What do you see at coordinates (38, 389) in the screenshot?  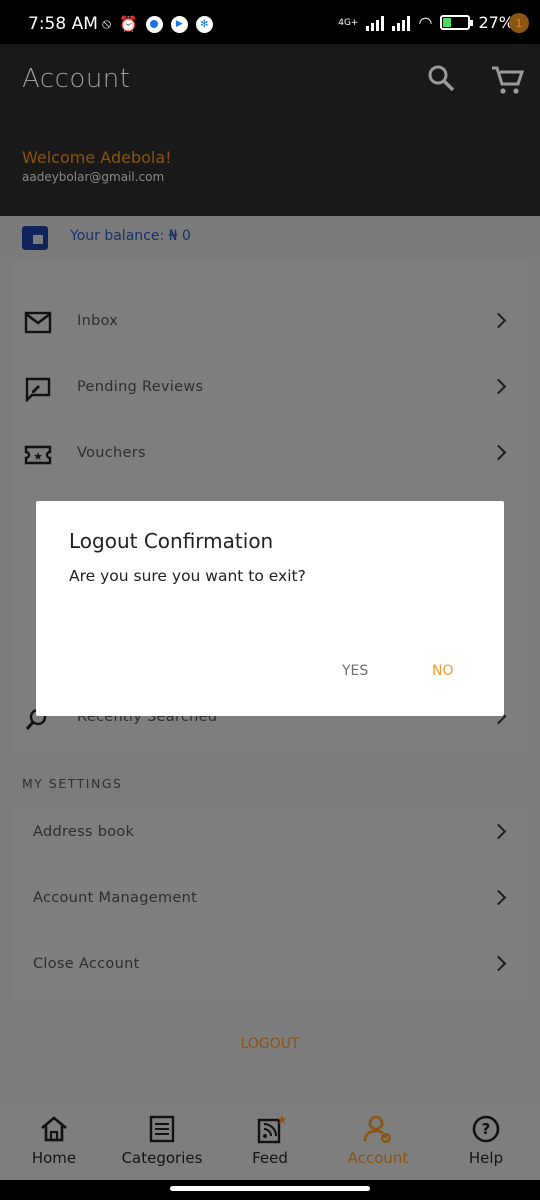 I see `review-icon` at bounding box center [38, 389].